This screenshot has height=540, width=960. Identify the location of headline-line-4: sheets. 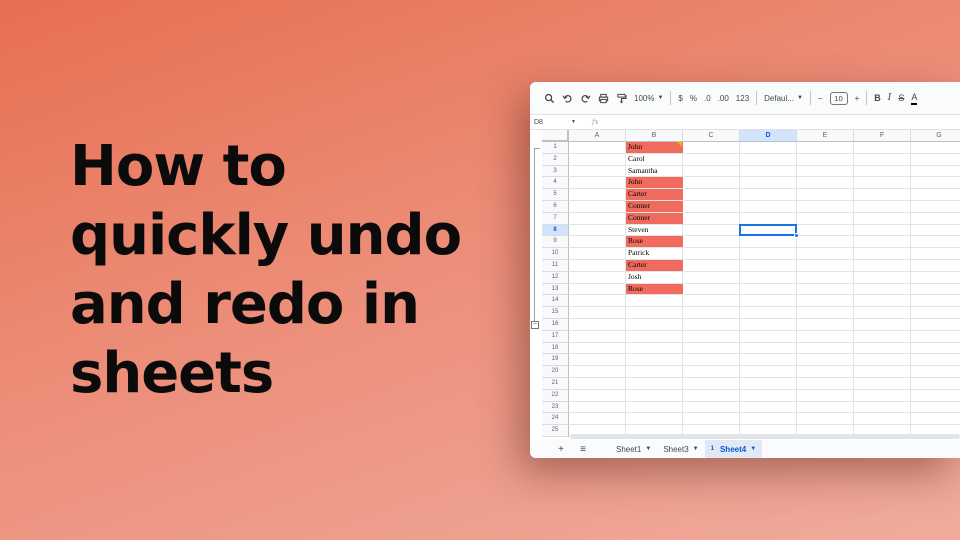
(172, 373).